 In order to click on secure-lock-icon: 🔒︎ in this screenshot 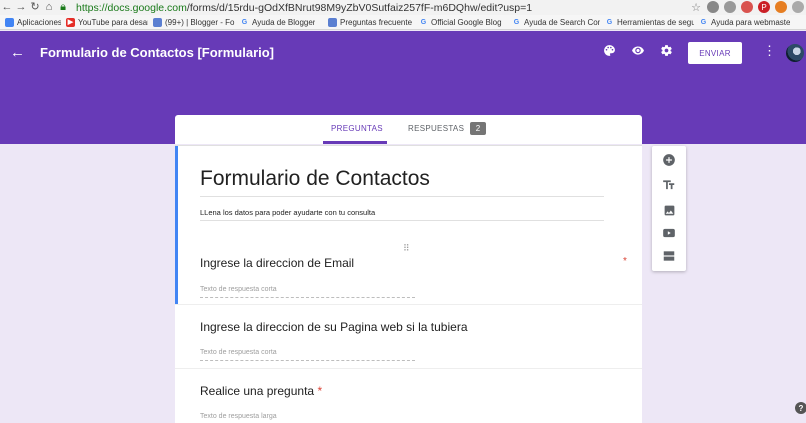, I will do `click(63, 7)`.